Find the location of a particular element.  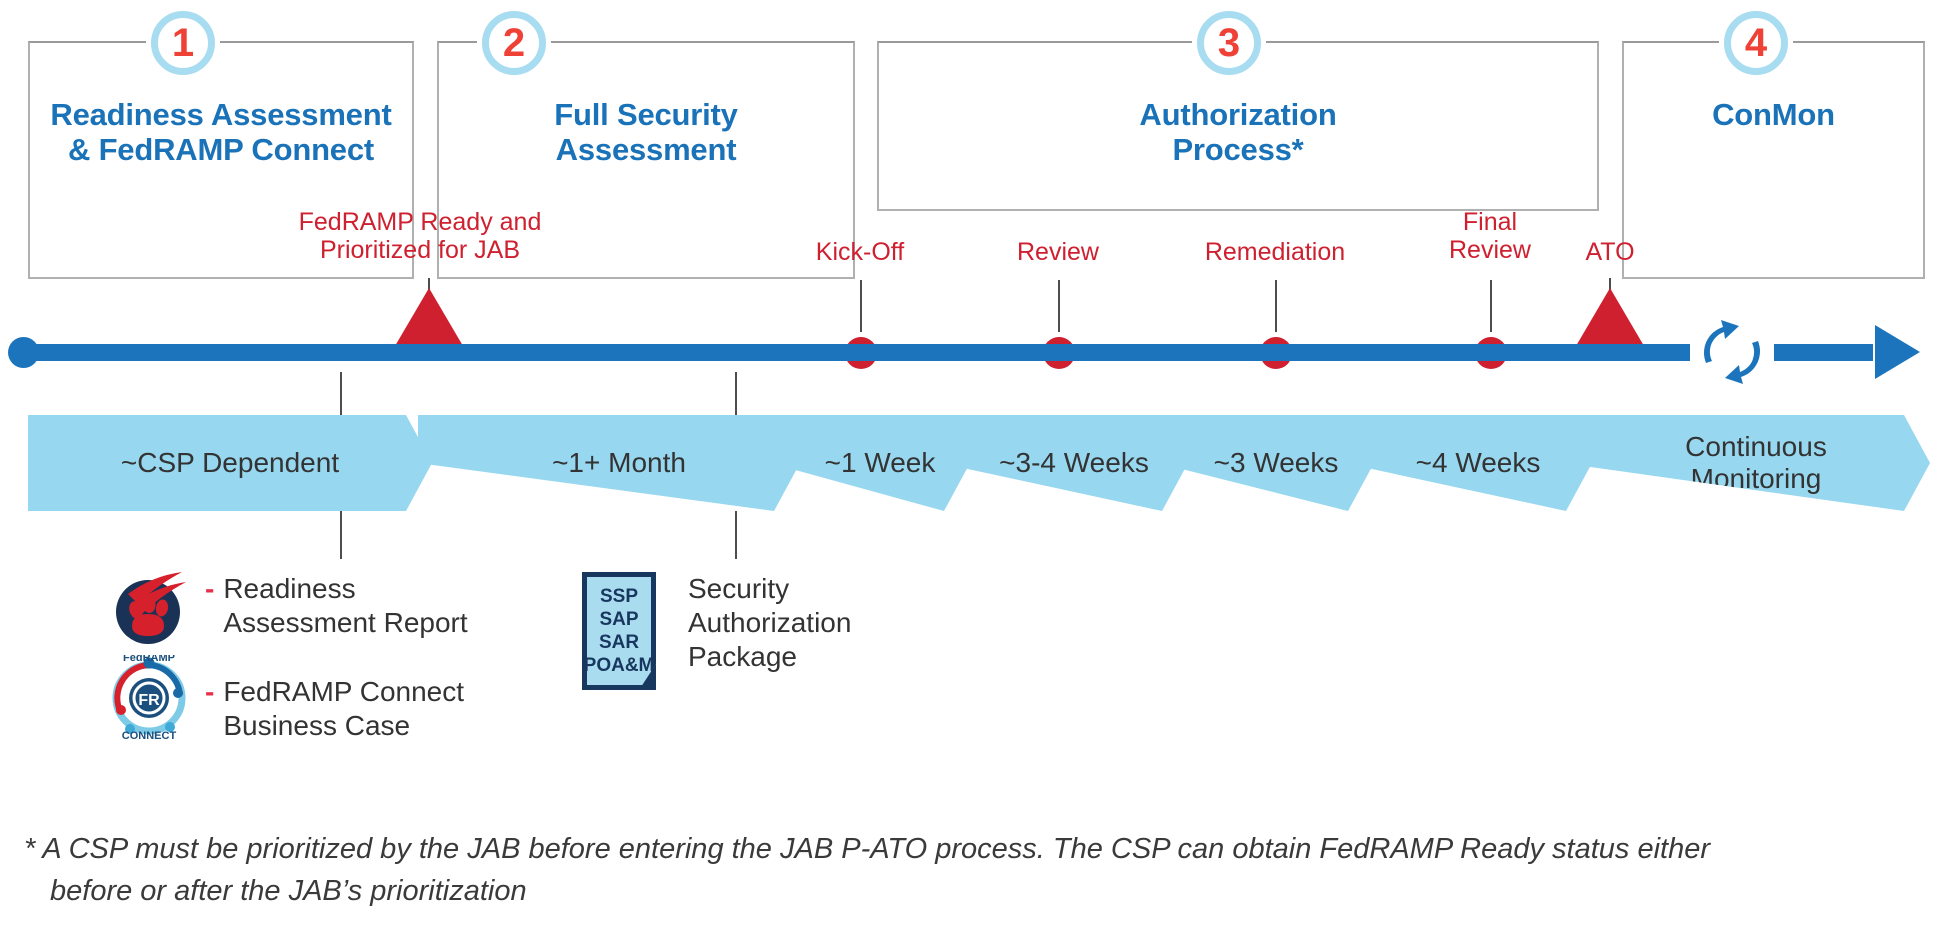

milestone-stem-kick-off is located at coordinates (861, 307).